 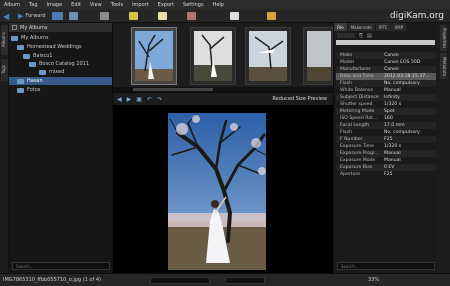 I want to click on properties-side-tab: Properties, so click(x=443, y=38).